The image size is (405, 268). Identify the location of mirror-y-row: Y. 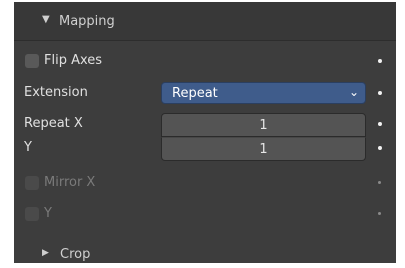
(205, 215).